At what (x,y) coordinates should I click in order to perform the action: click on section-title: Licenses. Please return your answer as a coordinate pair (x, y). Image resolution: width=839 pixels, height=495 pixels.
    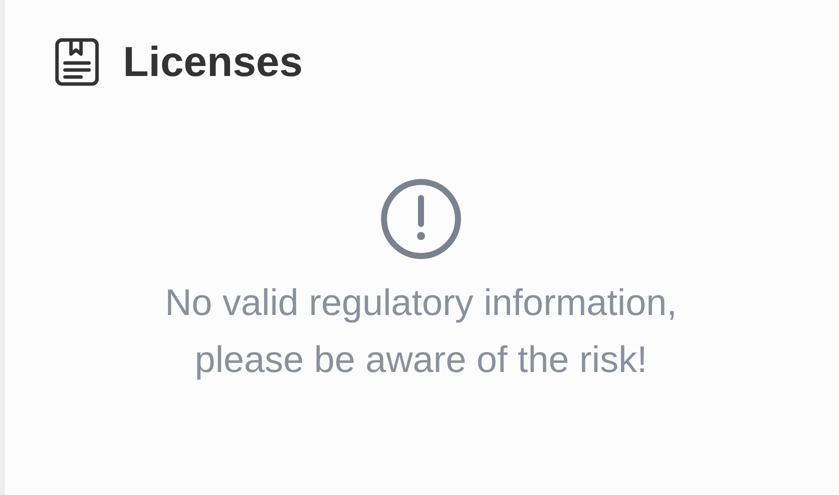
    Looking at the image, I should click on (213, 62).